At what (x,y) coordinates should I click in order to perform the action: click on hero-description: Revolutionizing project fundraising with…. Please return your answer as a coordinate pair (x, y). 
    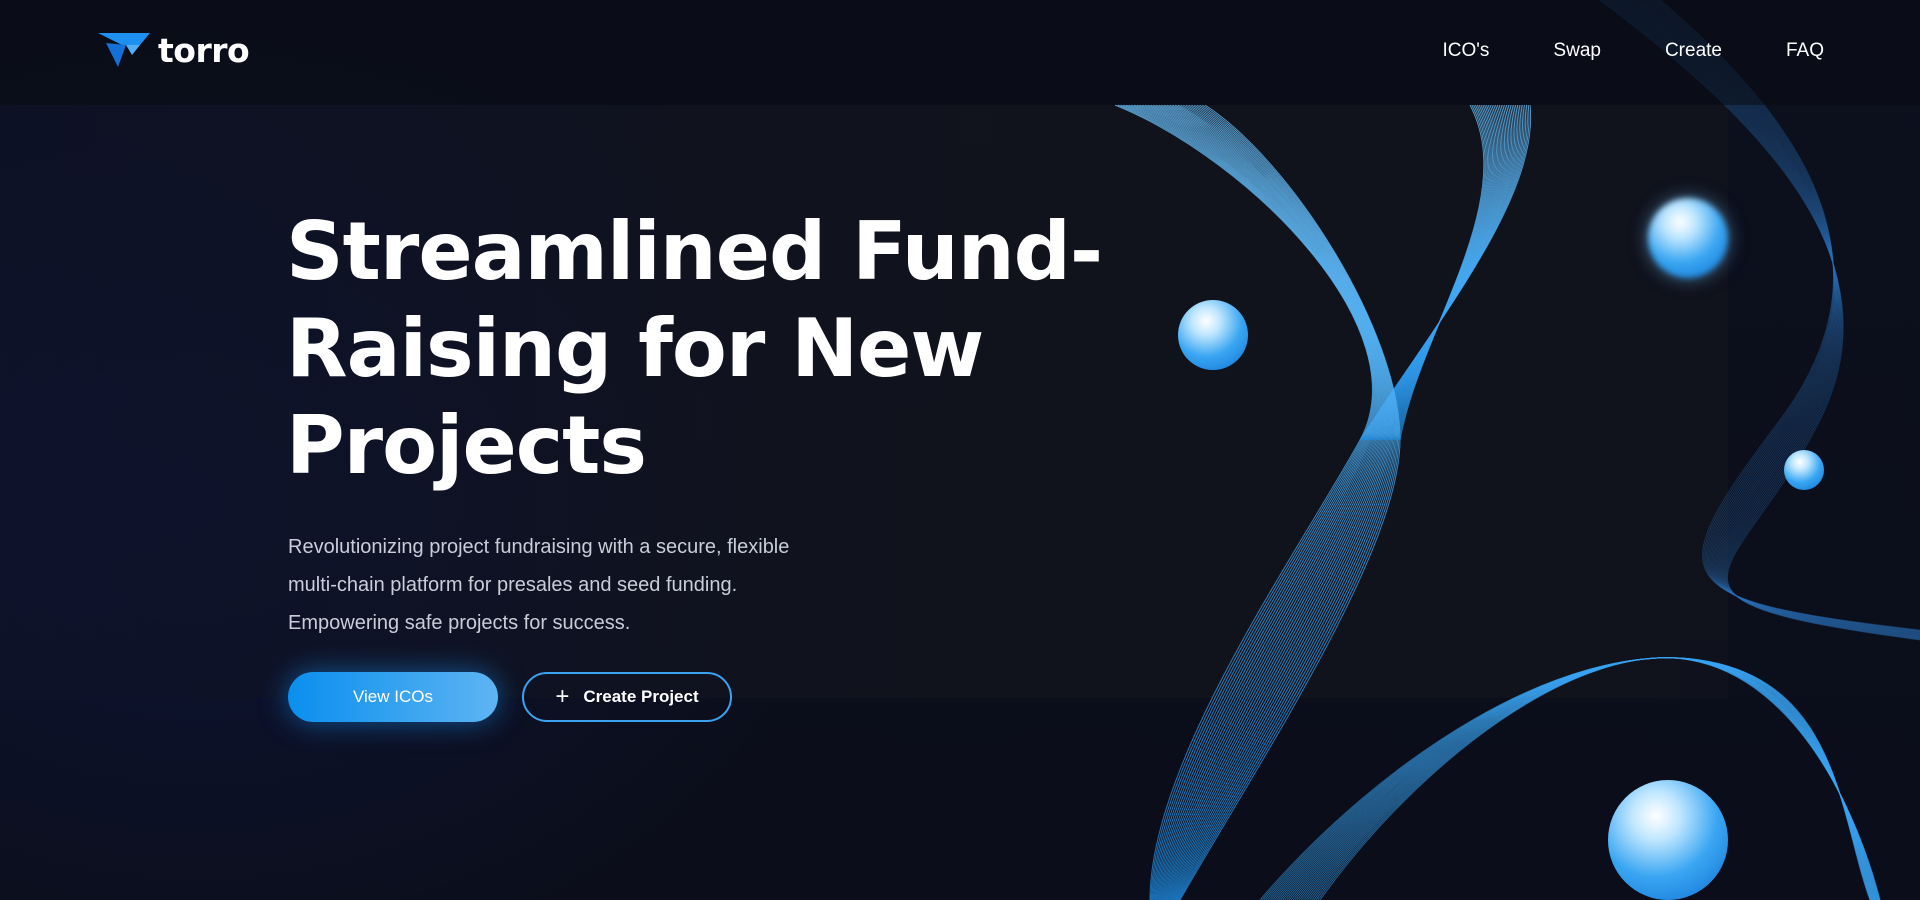
    Looking at the image, I should click on (598, 585).